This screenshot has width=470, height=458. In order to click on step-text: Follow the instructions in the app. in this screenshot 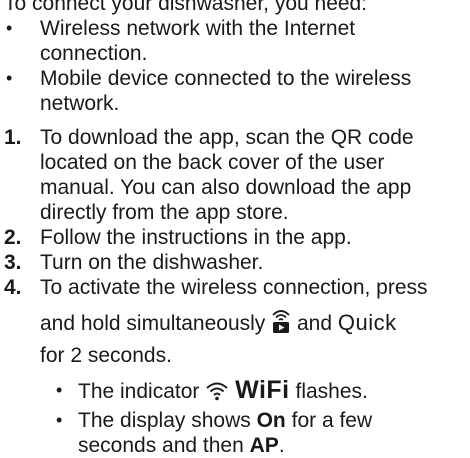, I will do `click(196, 237)`.